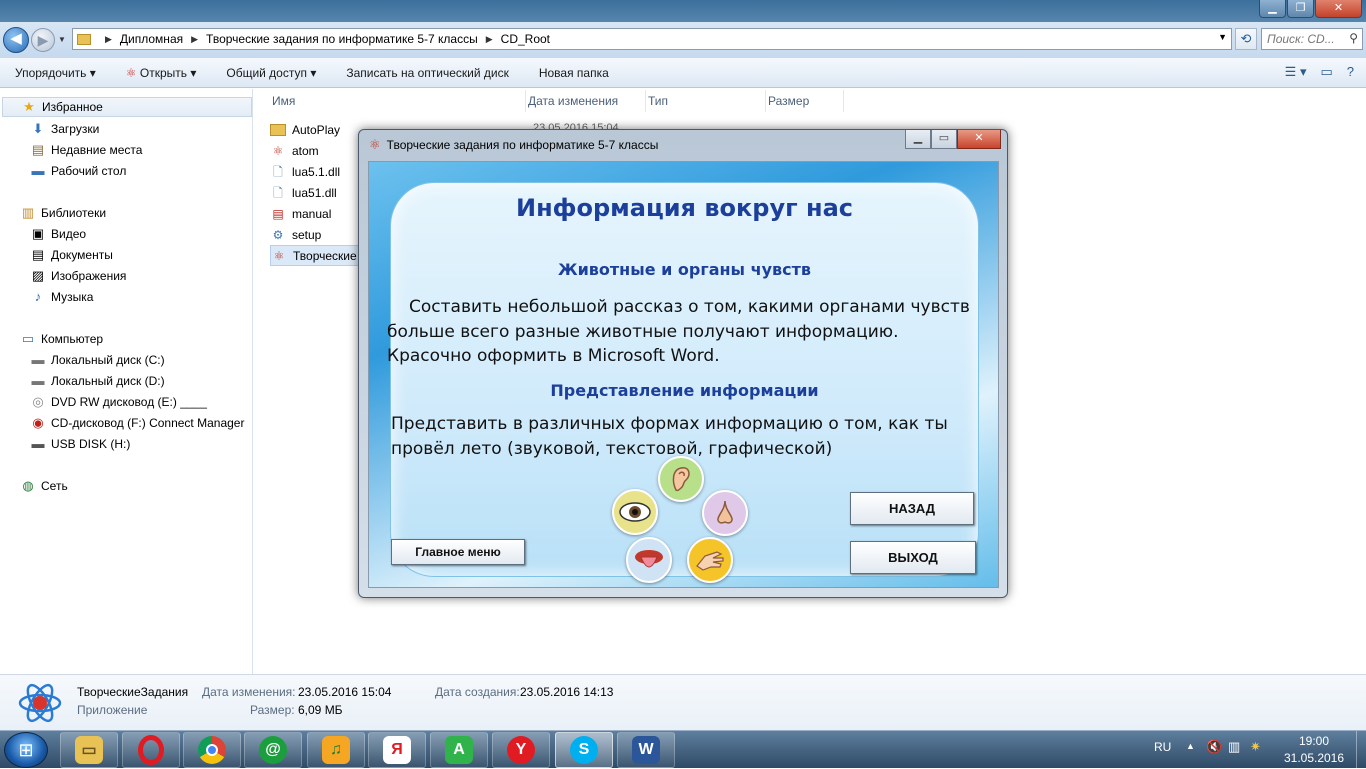 This screenshot has width=1366, height=769. What do you see at coordinates (912, 508) in the screenshot?
I see `back-button: НАЗАД` at bounding box center [912, 508].